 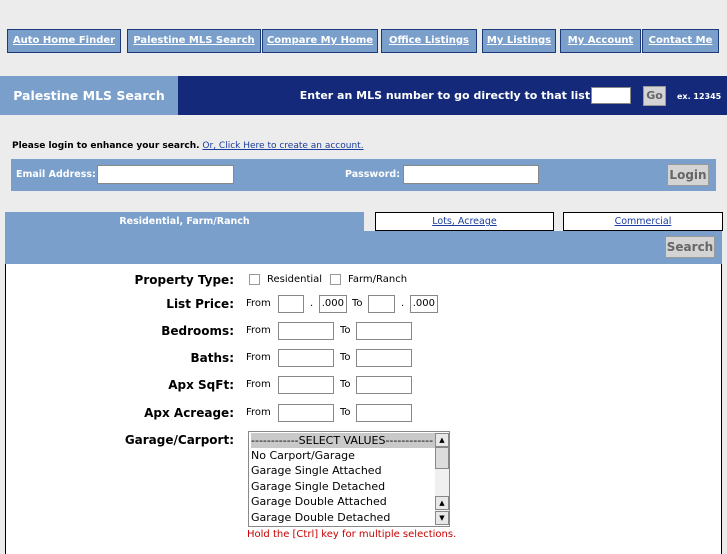 What do you see at coordinates (343, 486) in the screenshot?
I see `garage-option: Garage Single Detached` at bounding box center [343, 486].